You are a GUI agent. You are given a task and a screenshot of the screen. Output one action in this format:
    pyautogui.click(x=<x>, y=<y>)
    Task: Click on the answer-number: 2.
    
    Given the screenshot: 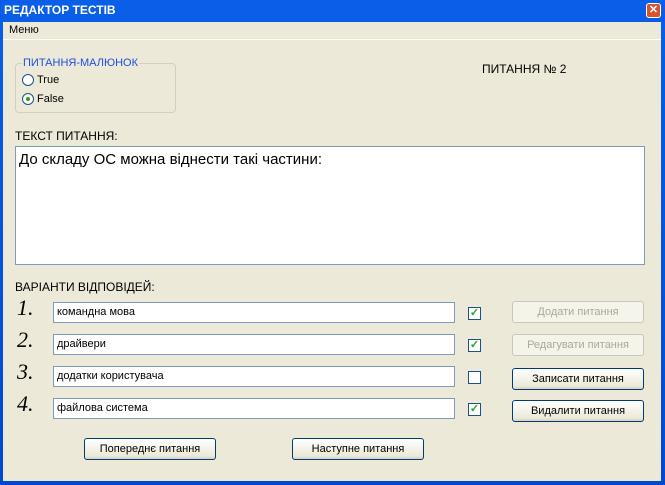 What is the action you would take?
    pyautogui.click(x=25, y=339)
    